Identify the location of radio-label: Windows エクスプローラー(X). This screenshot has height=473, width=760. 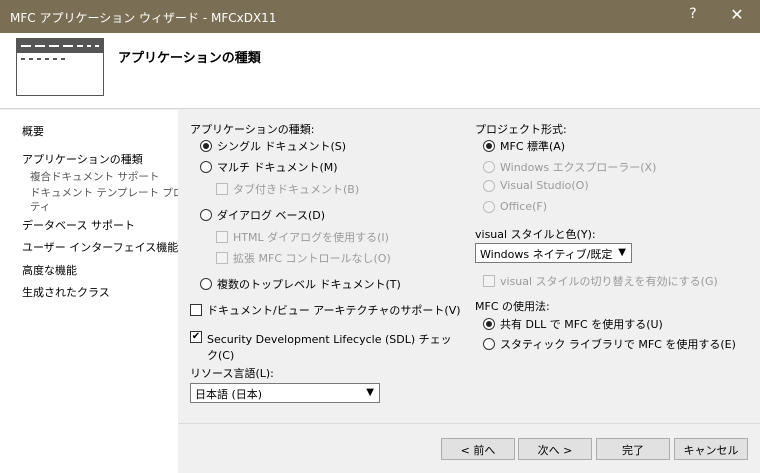
(578, 167).